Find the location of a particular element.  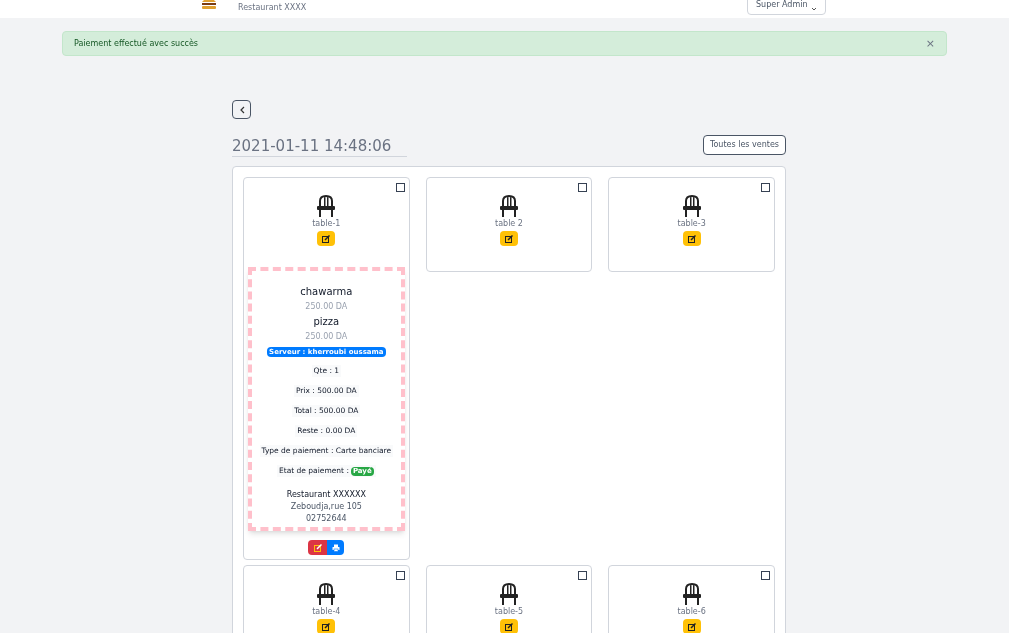

user-menu-button: Super Admin is located at coordinates (787, 7).